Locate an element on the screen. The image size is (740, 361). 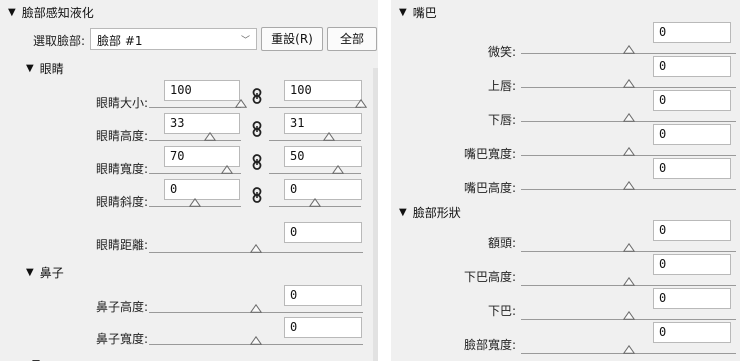
section-header-mouth: ▼ 嘴巴 is located at coordinates (418, 12).